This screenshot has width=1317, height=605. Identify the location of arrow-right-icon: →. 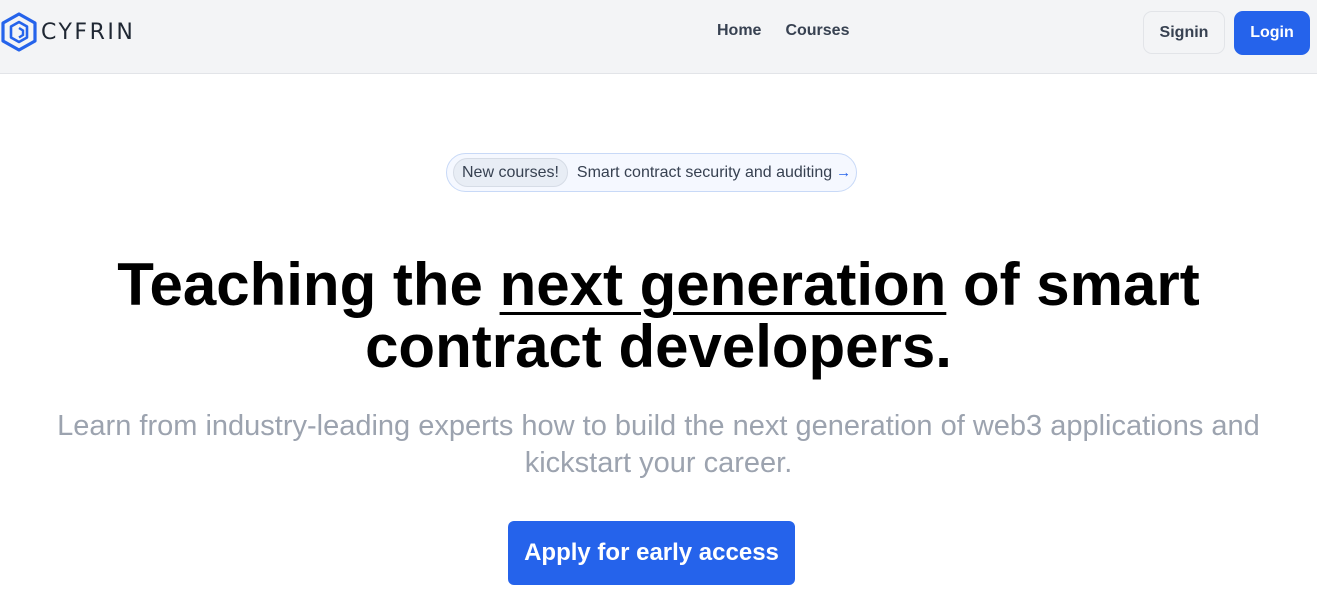
(844, 172).